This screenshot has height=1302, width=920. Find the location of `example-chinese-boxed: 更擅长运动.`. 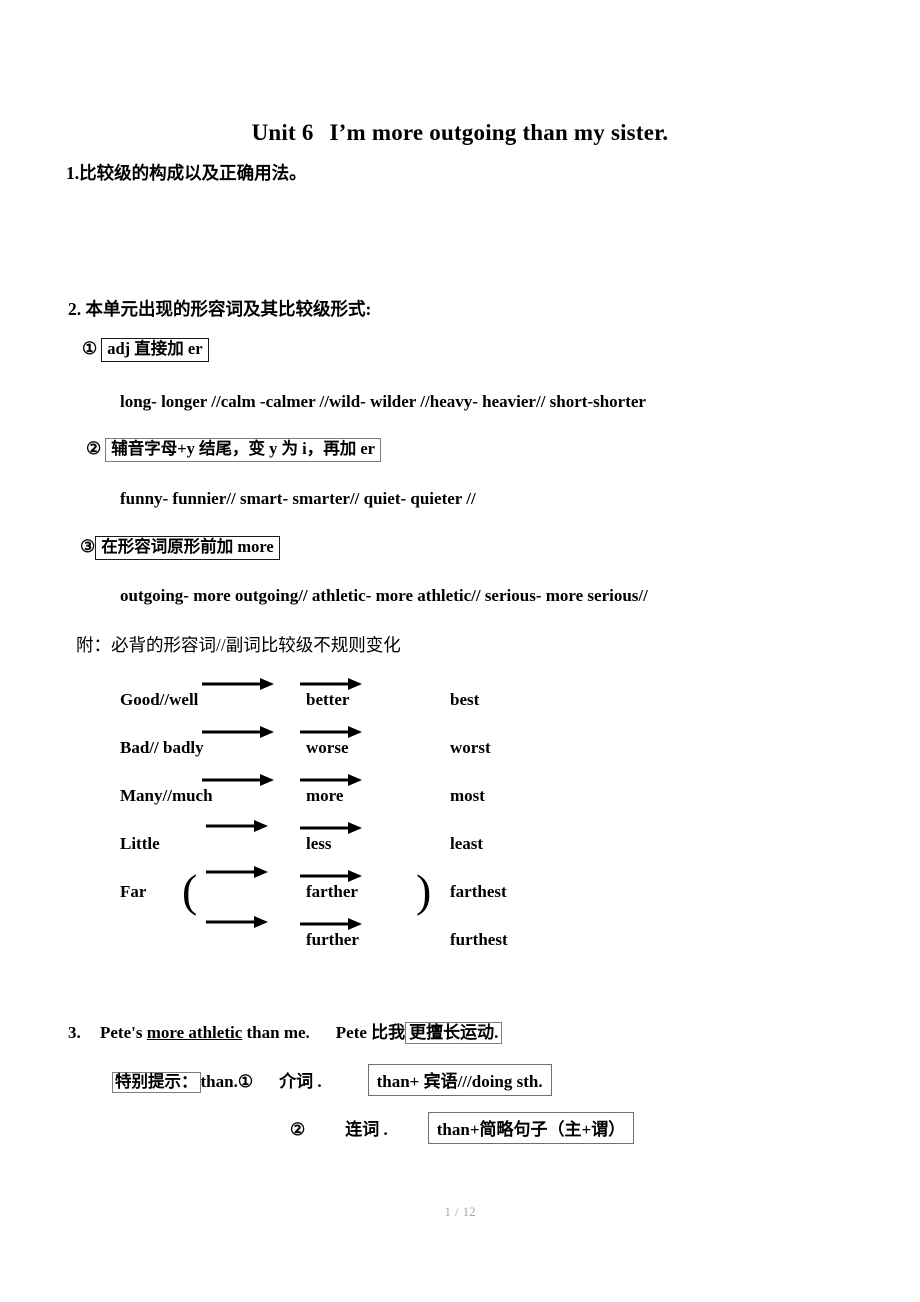

example-chinese-boxed: 更擅长运动. is located at coordinates (454, 1033).